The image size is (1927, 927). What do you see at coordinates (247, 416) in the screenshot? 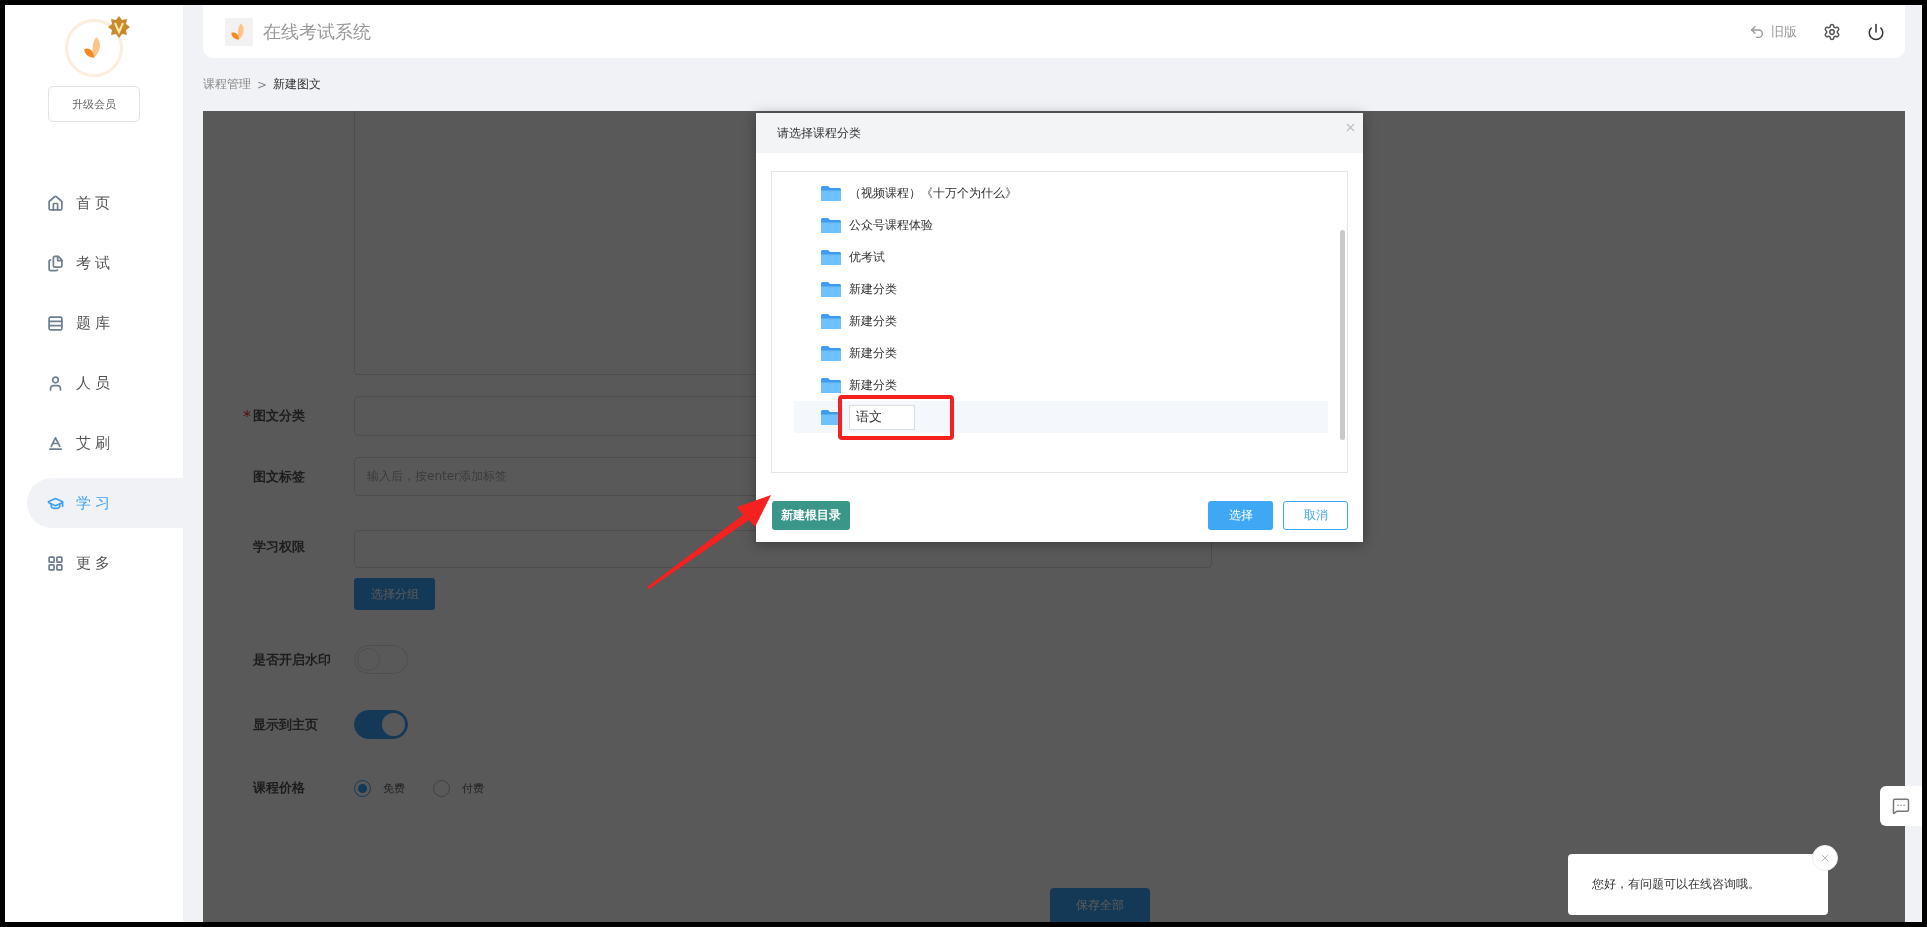
I see `required-mark: *` at bounding box center [247, 416].